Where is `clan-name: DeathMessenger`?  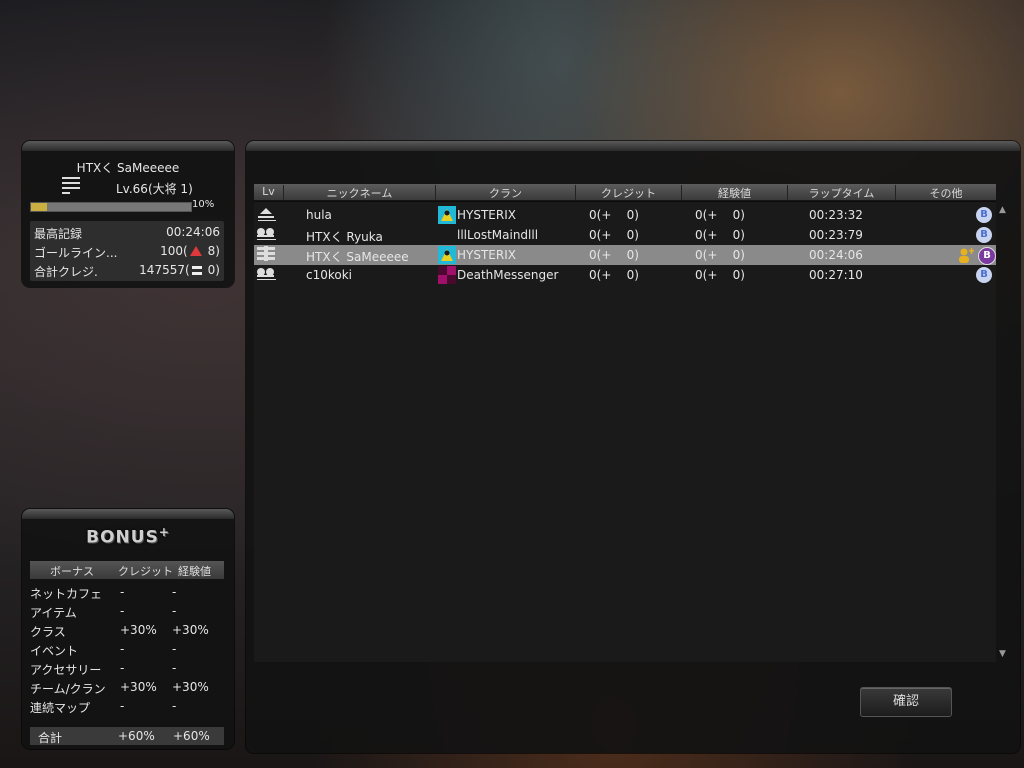
clan-name: DeathMessenger is located at coordinates (508, 275).